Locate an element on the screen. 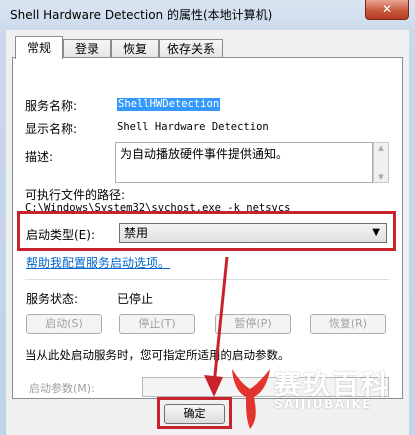 The width and height of the screenshot is (415, 435). service-name-value: ShellHWDetection is located at coordinates (169, 104).